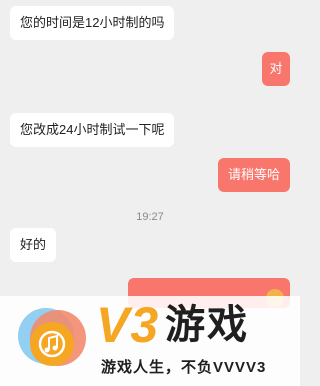 The width and height of the screenshot is (320, 386). I want to click on message-timestamp: 19:27, so click(150, 217).